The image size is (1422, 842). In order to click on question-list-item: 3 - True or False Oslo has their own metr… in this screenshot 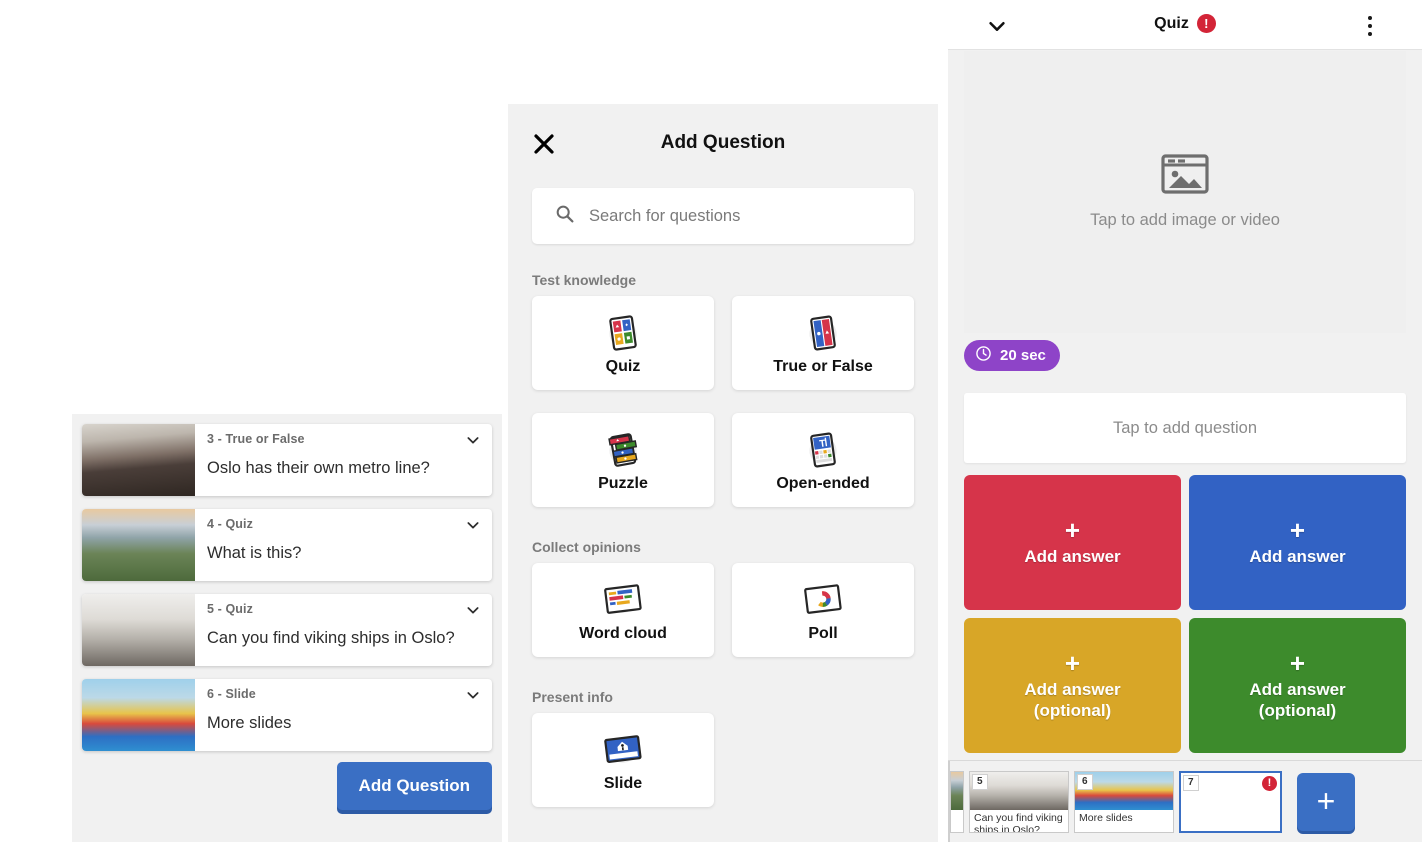, I will do `click(287, 460)`.